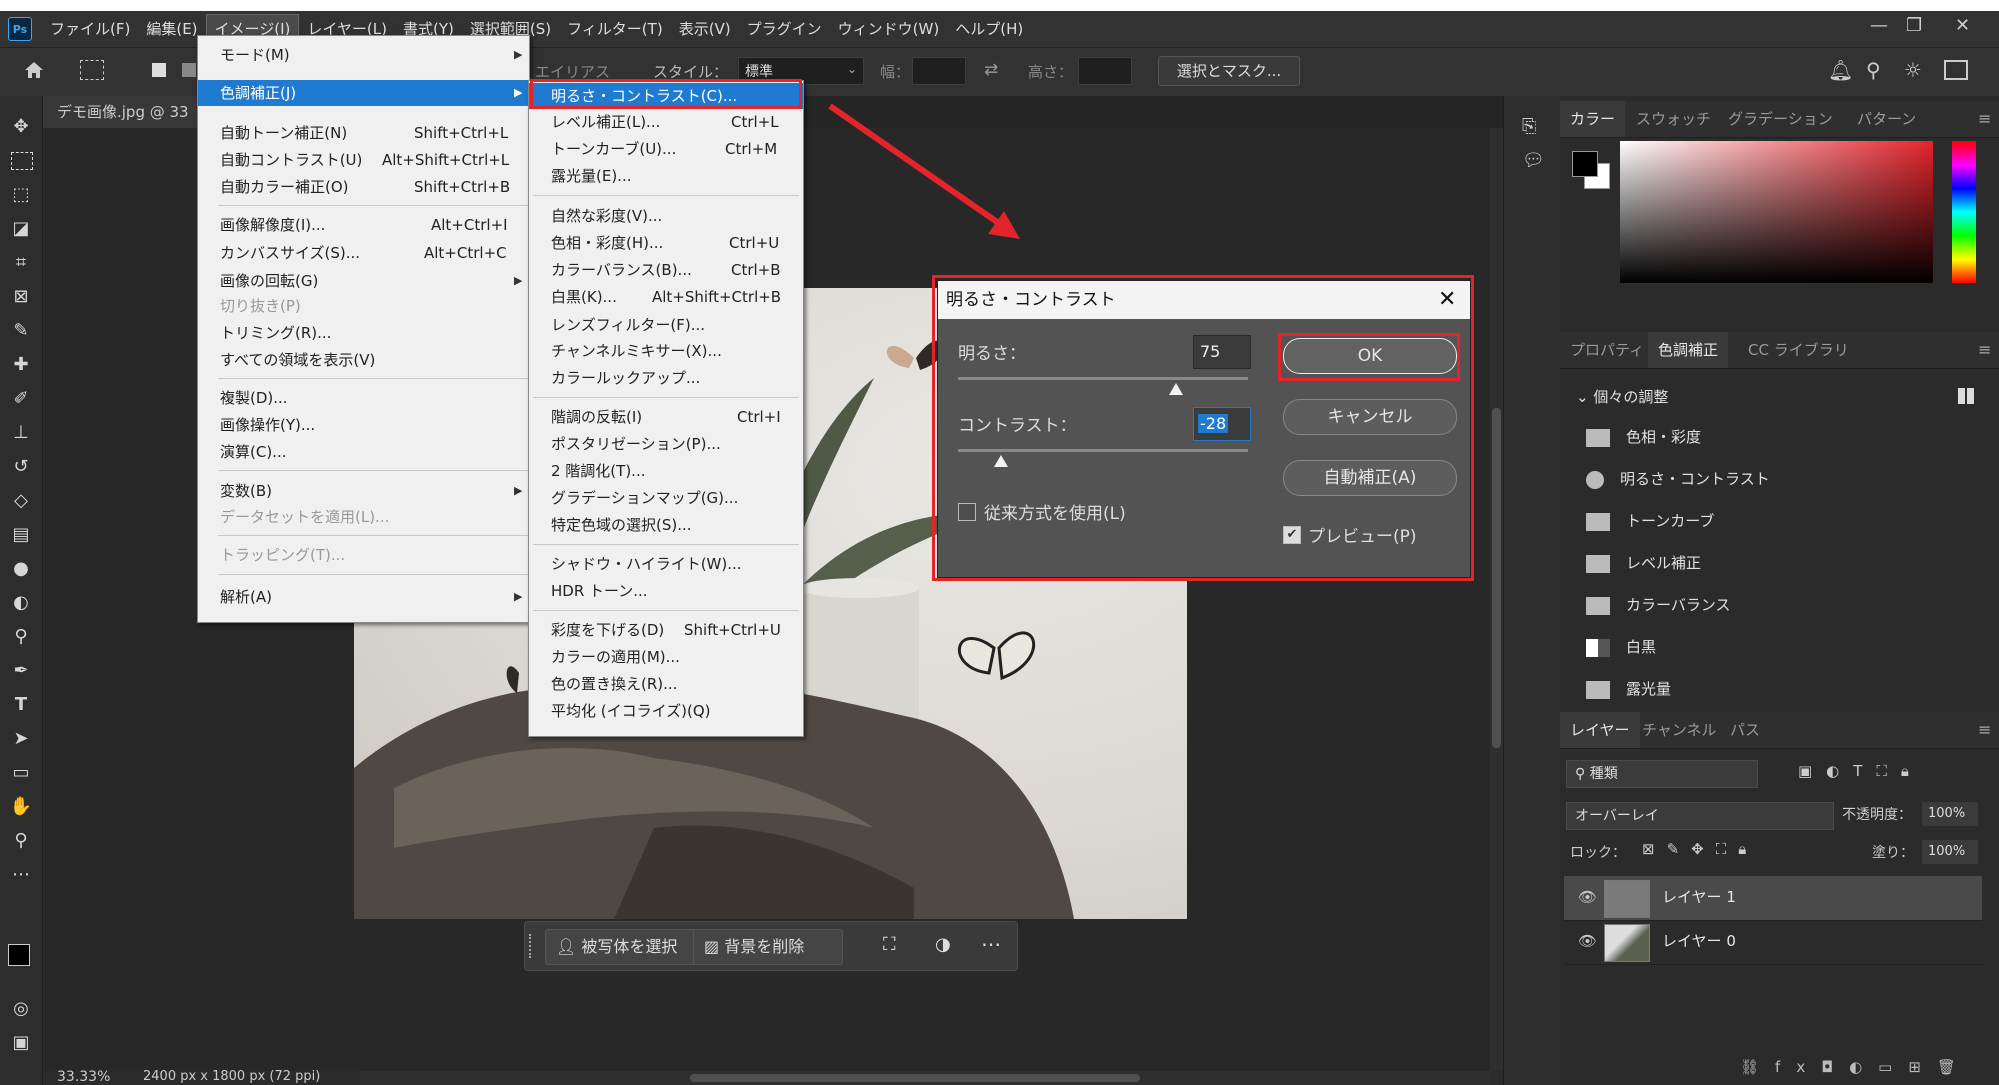 The width and height of the screenshot is (1999, 1085). I want to click on healing-brush-tool-icon: ✚, so click(21, 365).